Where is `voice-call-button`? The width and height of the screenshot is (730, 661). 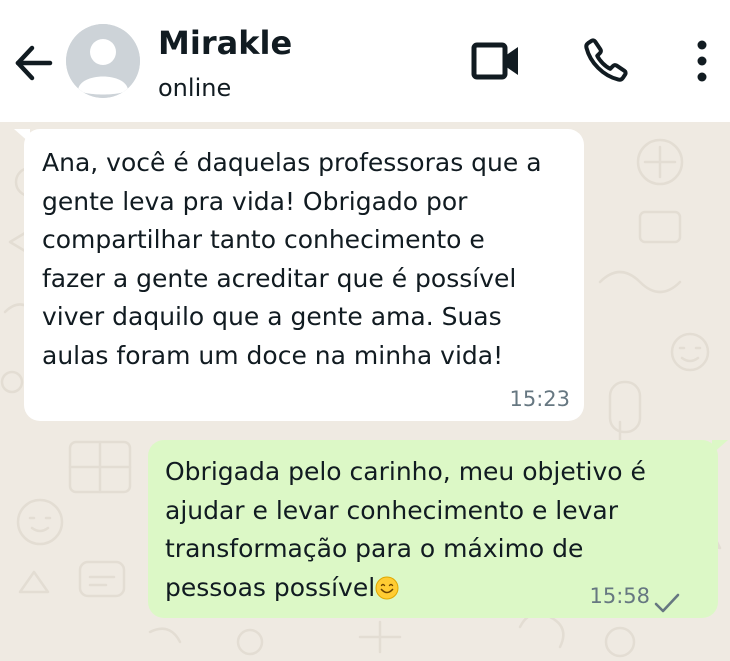 voice-call-button is located at coordinates (606, 60).